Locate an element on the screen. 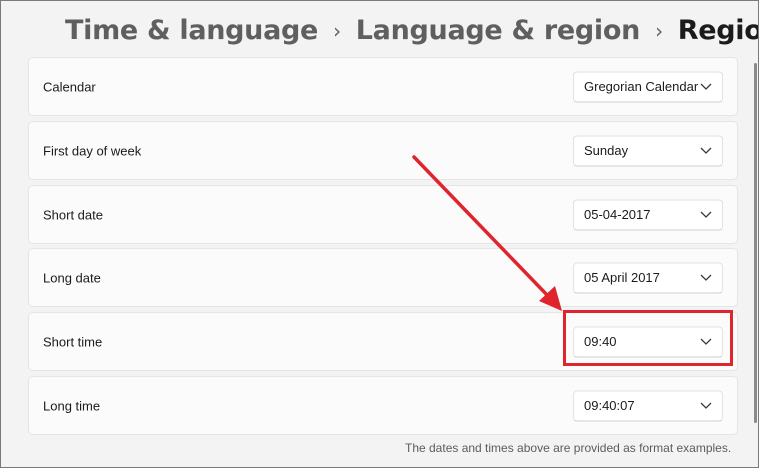  calendar-dropdown: Gregorian Calendar is located at coordinates (648, 86).